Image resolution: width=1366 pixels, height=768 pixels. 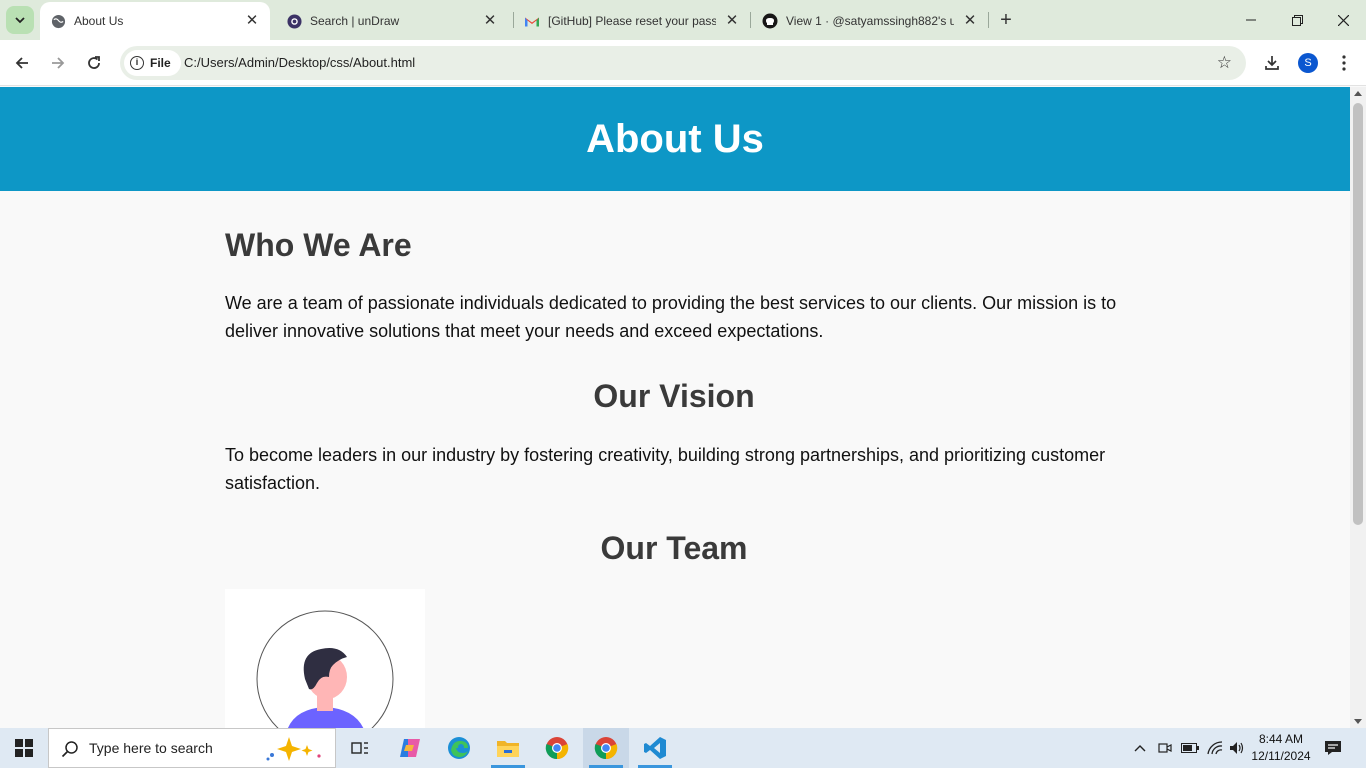 What do you see at coordinates (1358, 721) in the screenshot?
I see `scroll-down-icon` at bounding box center [1358, 721].